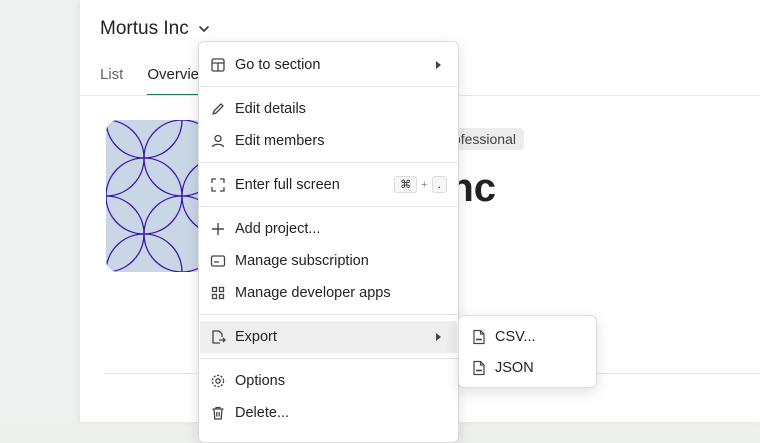  What do you see at coordinates (439, 184) in the screenshot?
I see `shortcut-key-period: .` at bounding box center [439, 184].